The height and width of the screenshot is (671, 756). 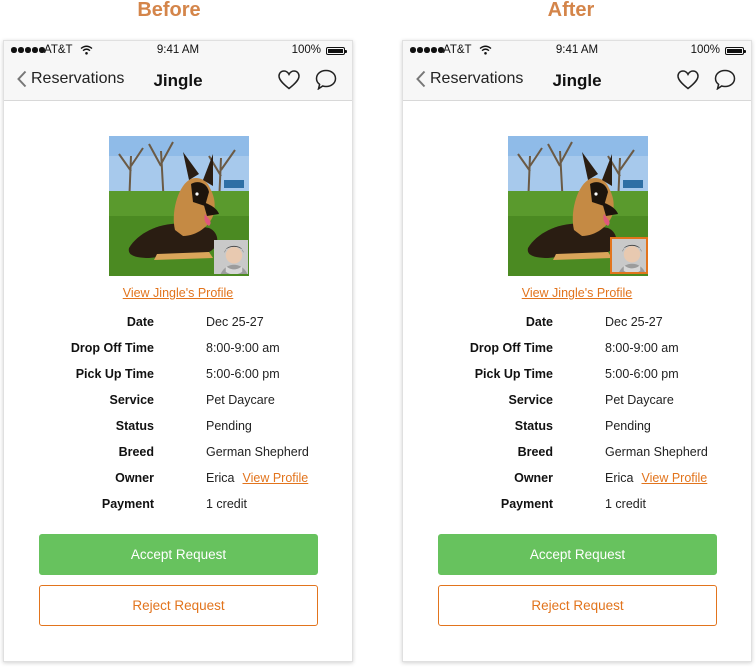 I want to click on after-heading: After, so click(x=571, y=10).